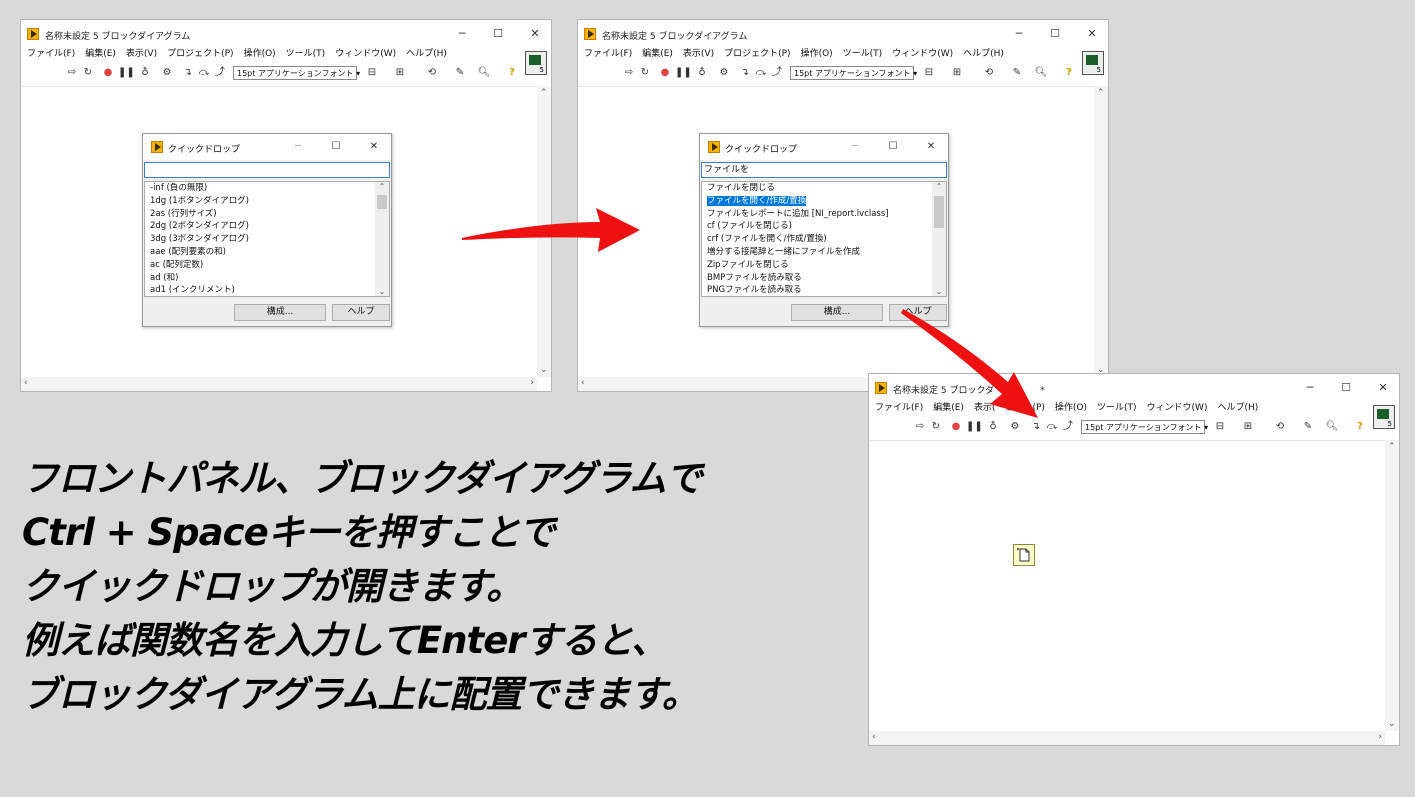  I want to click on list-item: -inf (負の無限), so click(267, 188).